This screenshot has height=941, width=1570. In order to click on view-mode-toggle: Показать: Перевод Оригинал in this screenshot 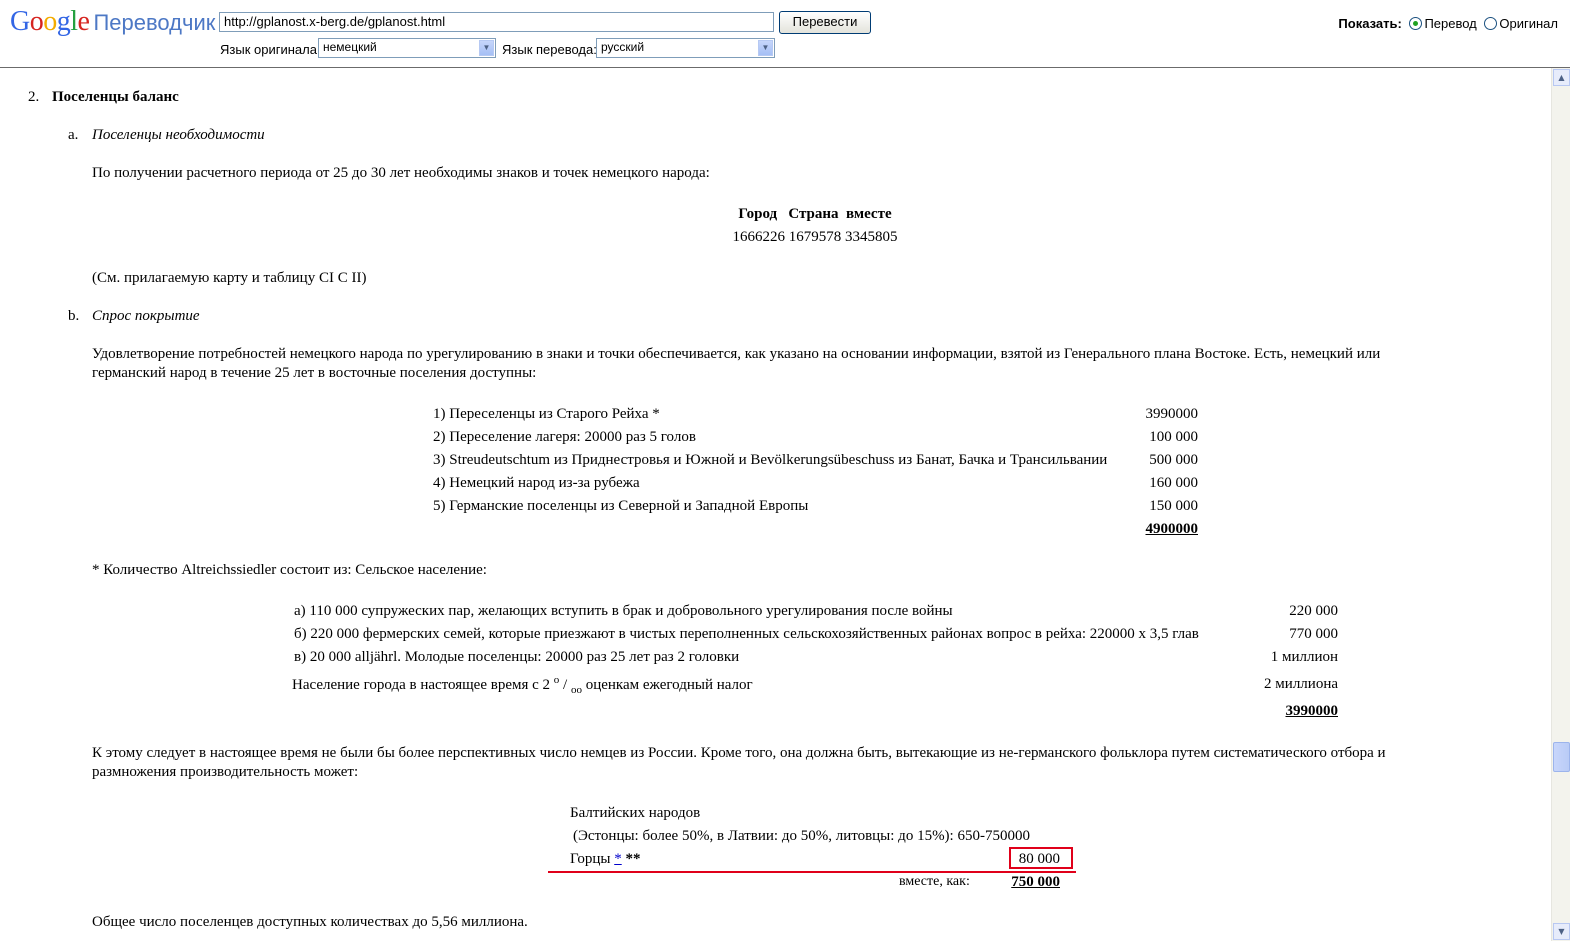, I will do `click(1448, 23)`.